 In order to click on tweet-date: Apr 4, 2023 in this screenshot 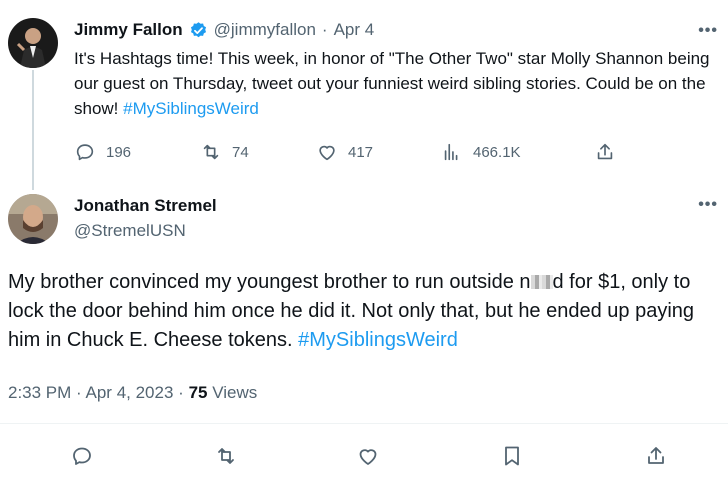, I will do `click(130, 392)`.